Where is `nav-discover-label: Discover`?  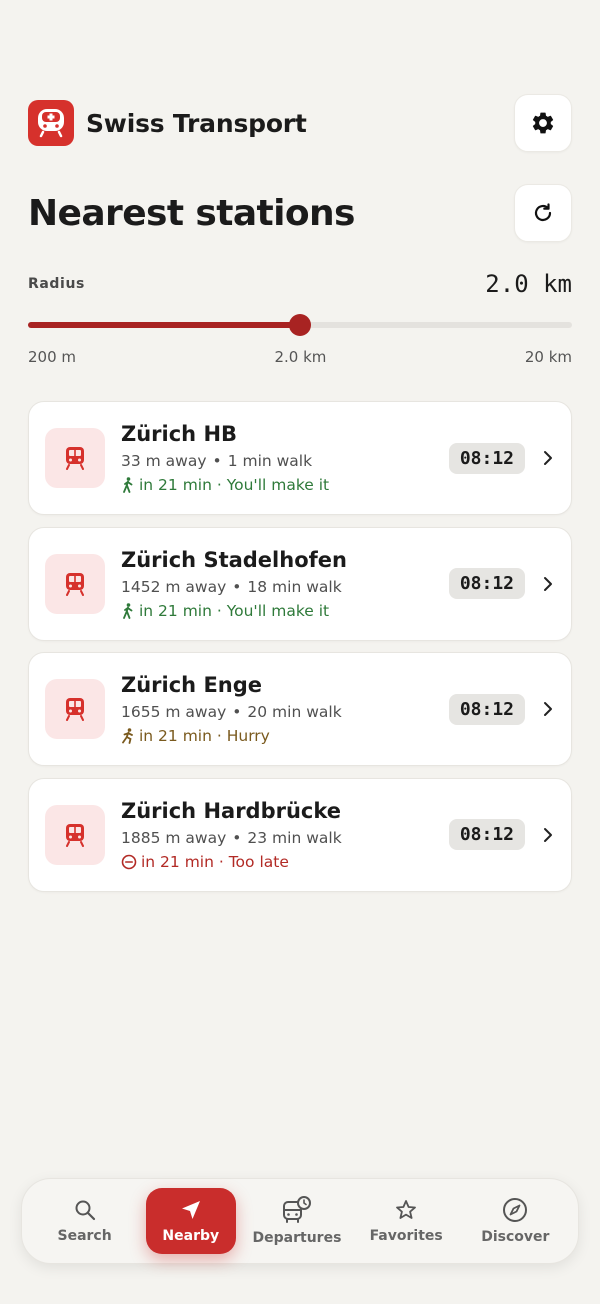
nav-discover-label: Discover is located at coordinates (515, 1237).